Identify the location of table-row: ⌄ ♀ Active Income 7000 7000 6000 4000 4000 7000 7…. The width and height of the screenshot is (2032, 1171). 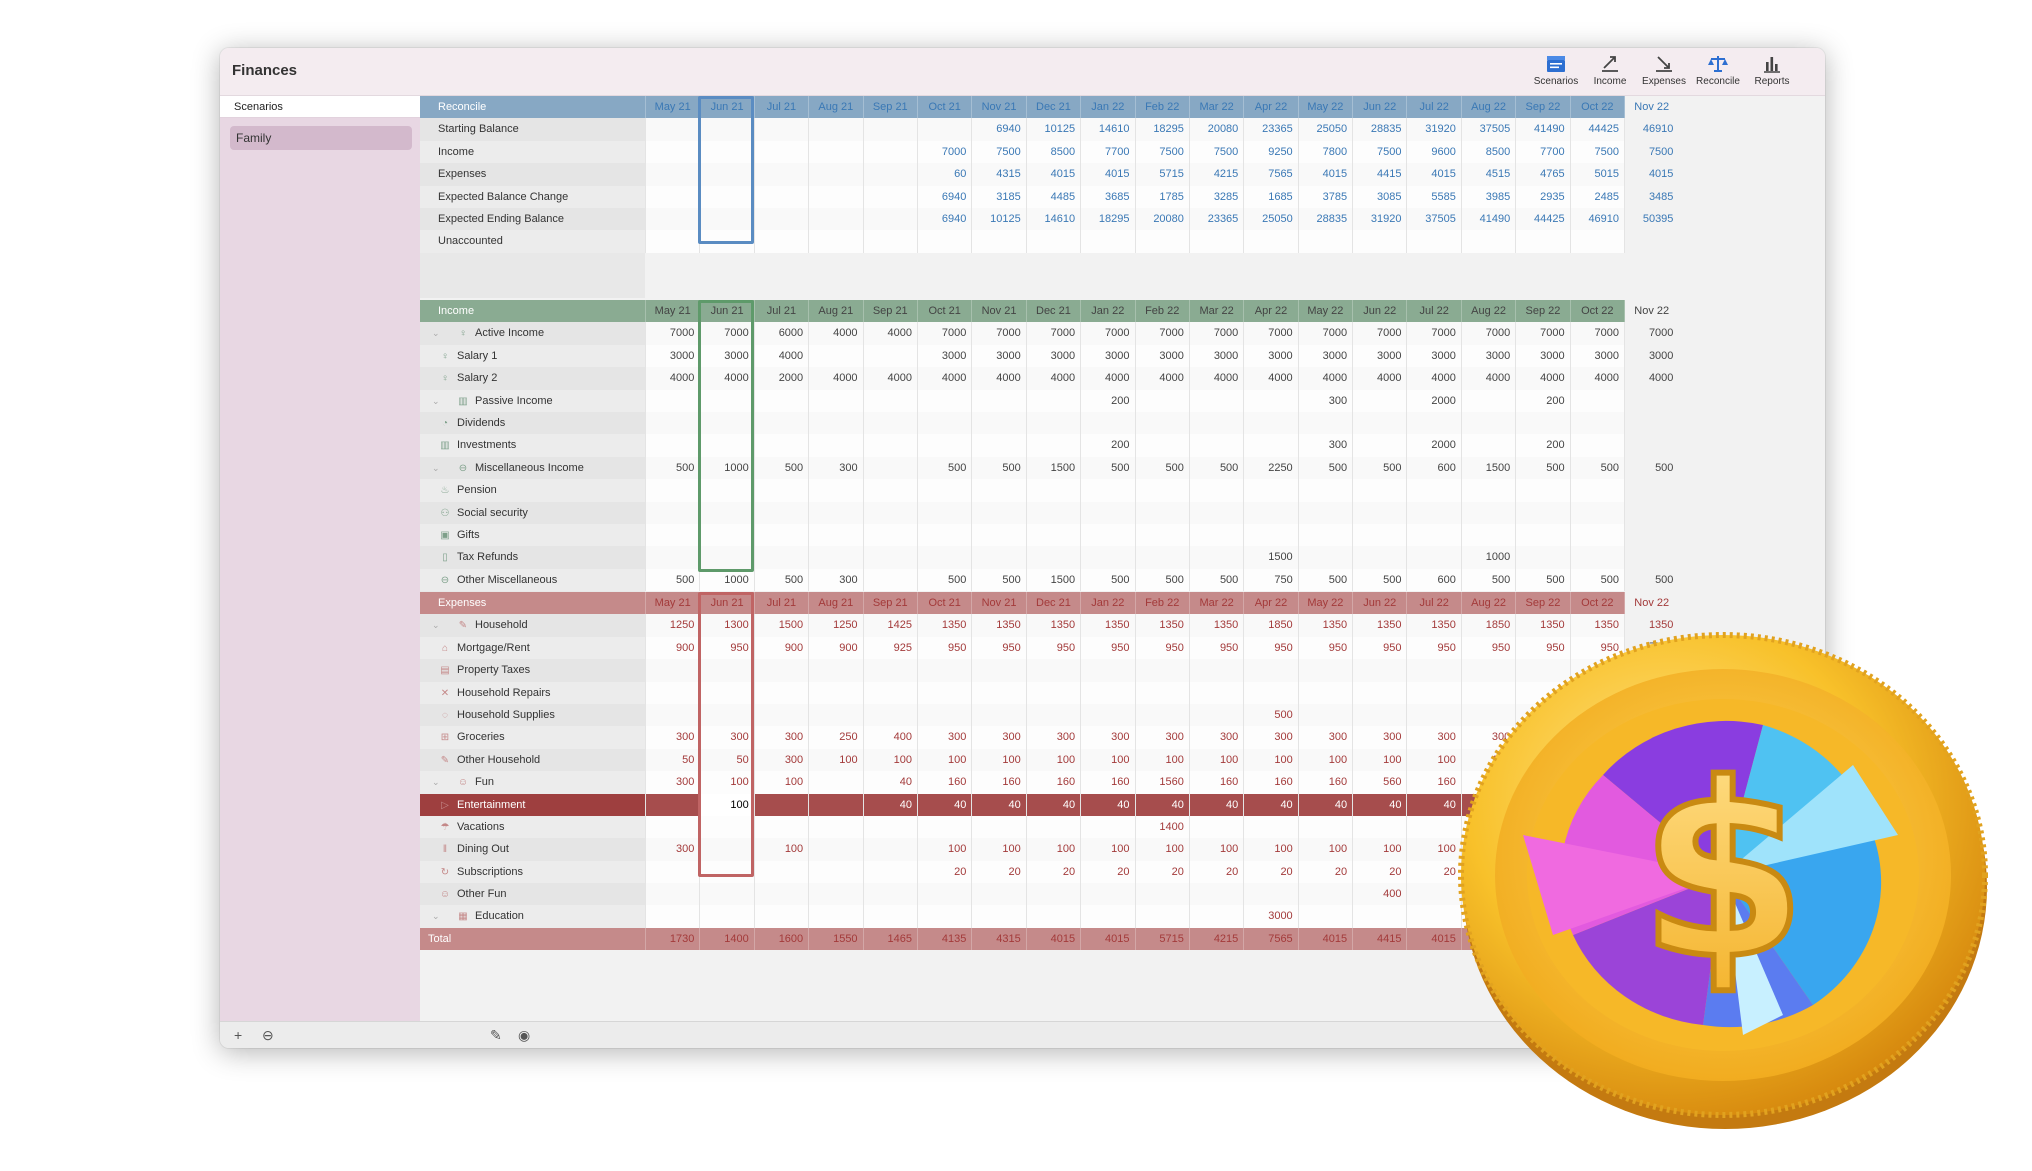
(1046, 333).